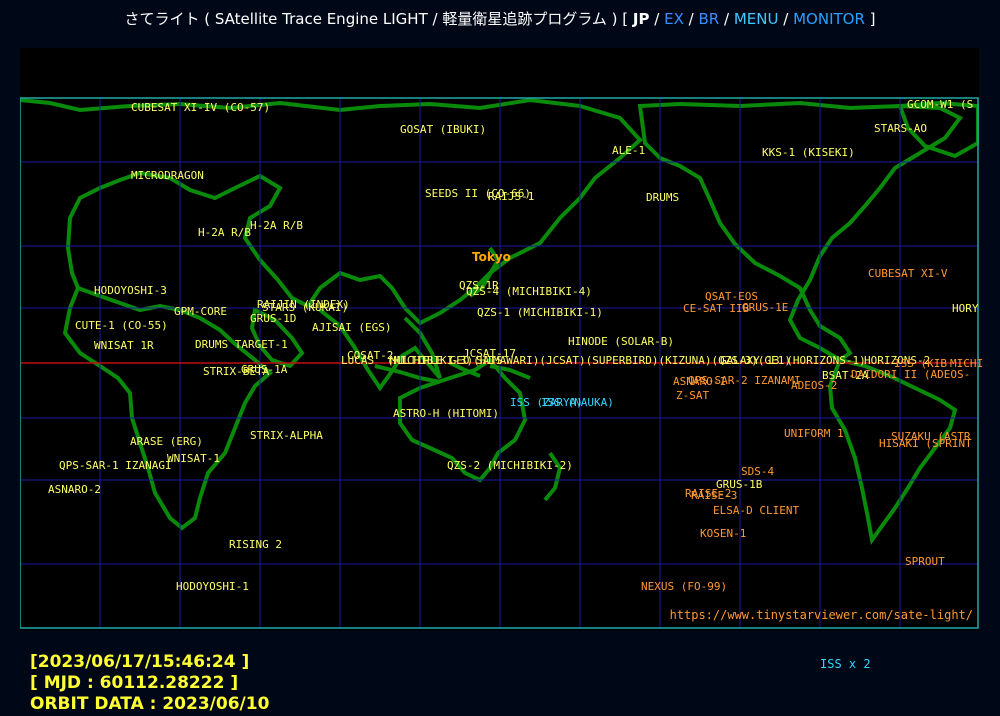 The height and width of the screenshot is (716, 1000). What do you see at coordinates (200, 312) in the screenshot?
I see `satellite-label: GPM-CORE` at bounding box center [200, 312].